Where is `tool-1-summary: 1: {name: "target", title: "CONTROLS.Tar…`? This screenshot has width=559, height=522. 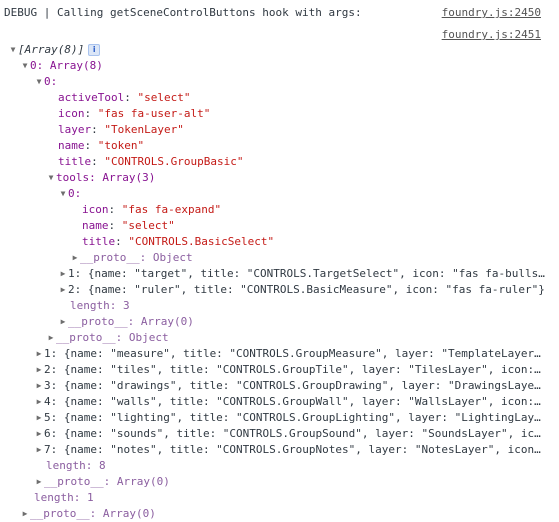
tool-1-summary: 1: {name: "target", title: "CONTROLS.Tar… is located at coordinates (306, 273).